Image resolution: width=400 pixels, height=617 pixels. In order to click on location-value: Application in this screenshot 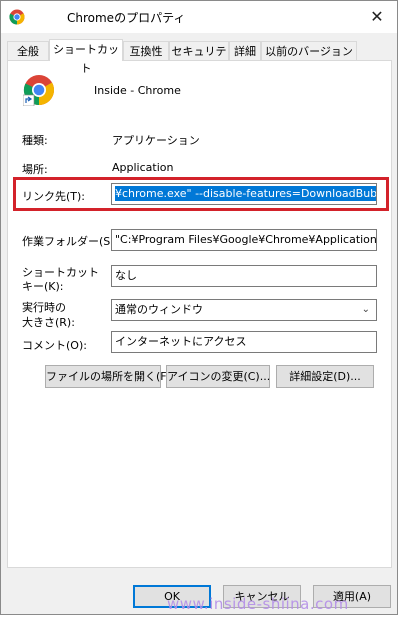, I will do `click(143, 167)`.